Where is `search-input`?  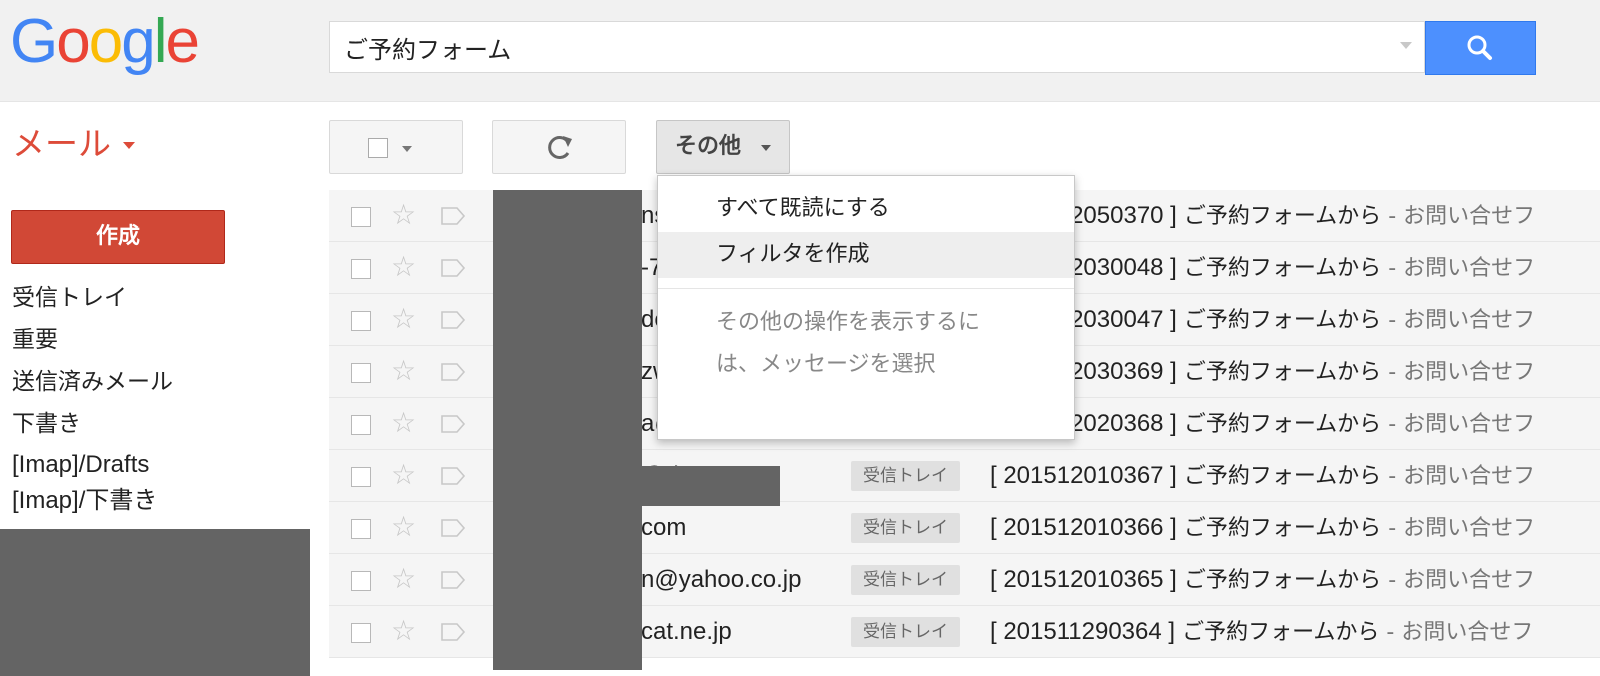
search-input is located at coordinates (854, 47).